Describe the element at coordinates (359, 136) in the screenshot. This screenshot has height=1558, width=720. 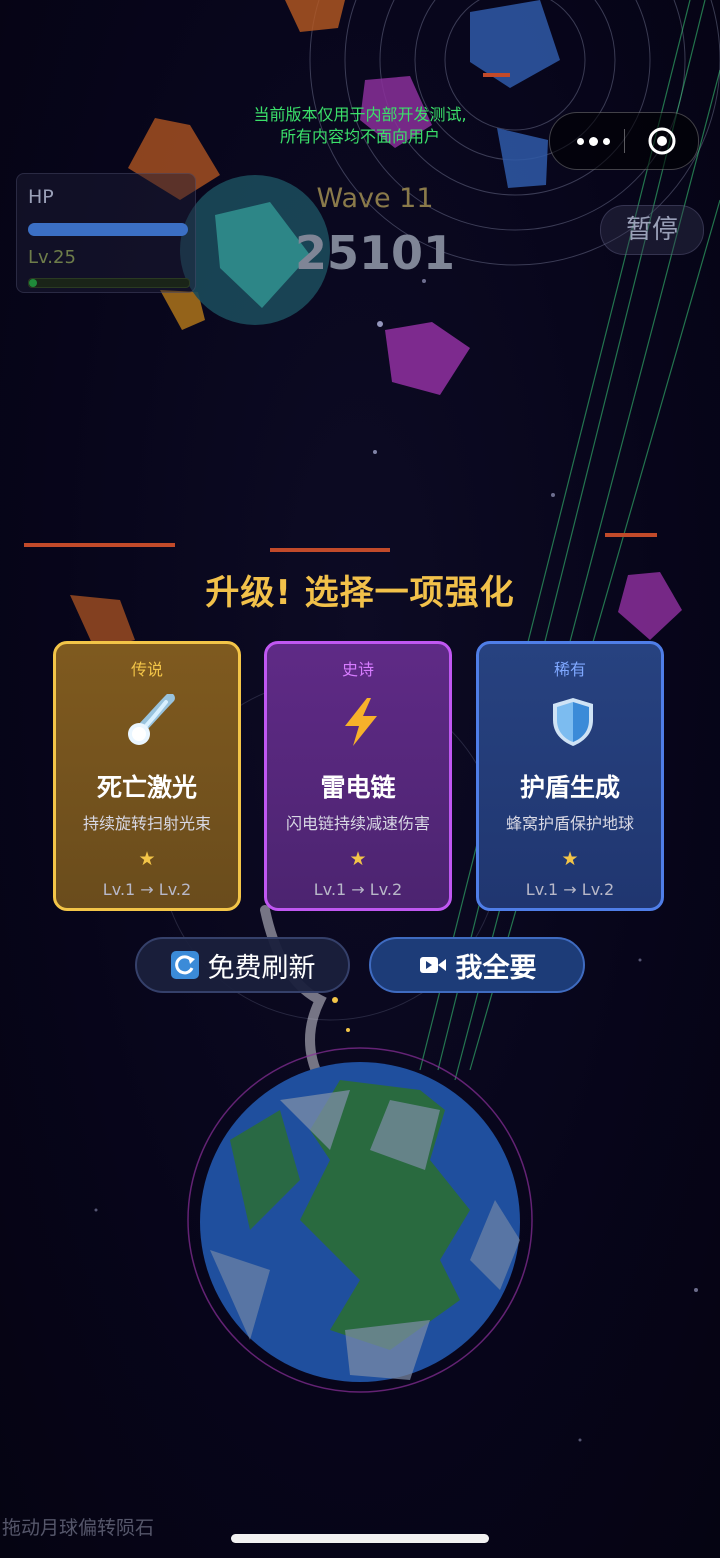
I see `dev-notice-line2: 所有内容均不面向用户` at that location.